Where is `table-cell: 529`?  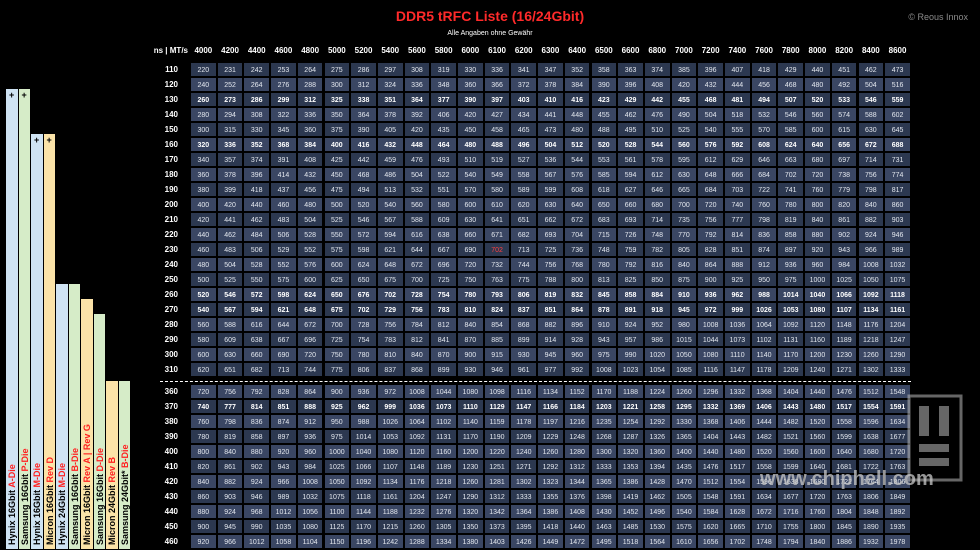 table-cell: 529 is located at coordinates (283, 249).